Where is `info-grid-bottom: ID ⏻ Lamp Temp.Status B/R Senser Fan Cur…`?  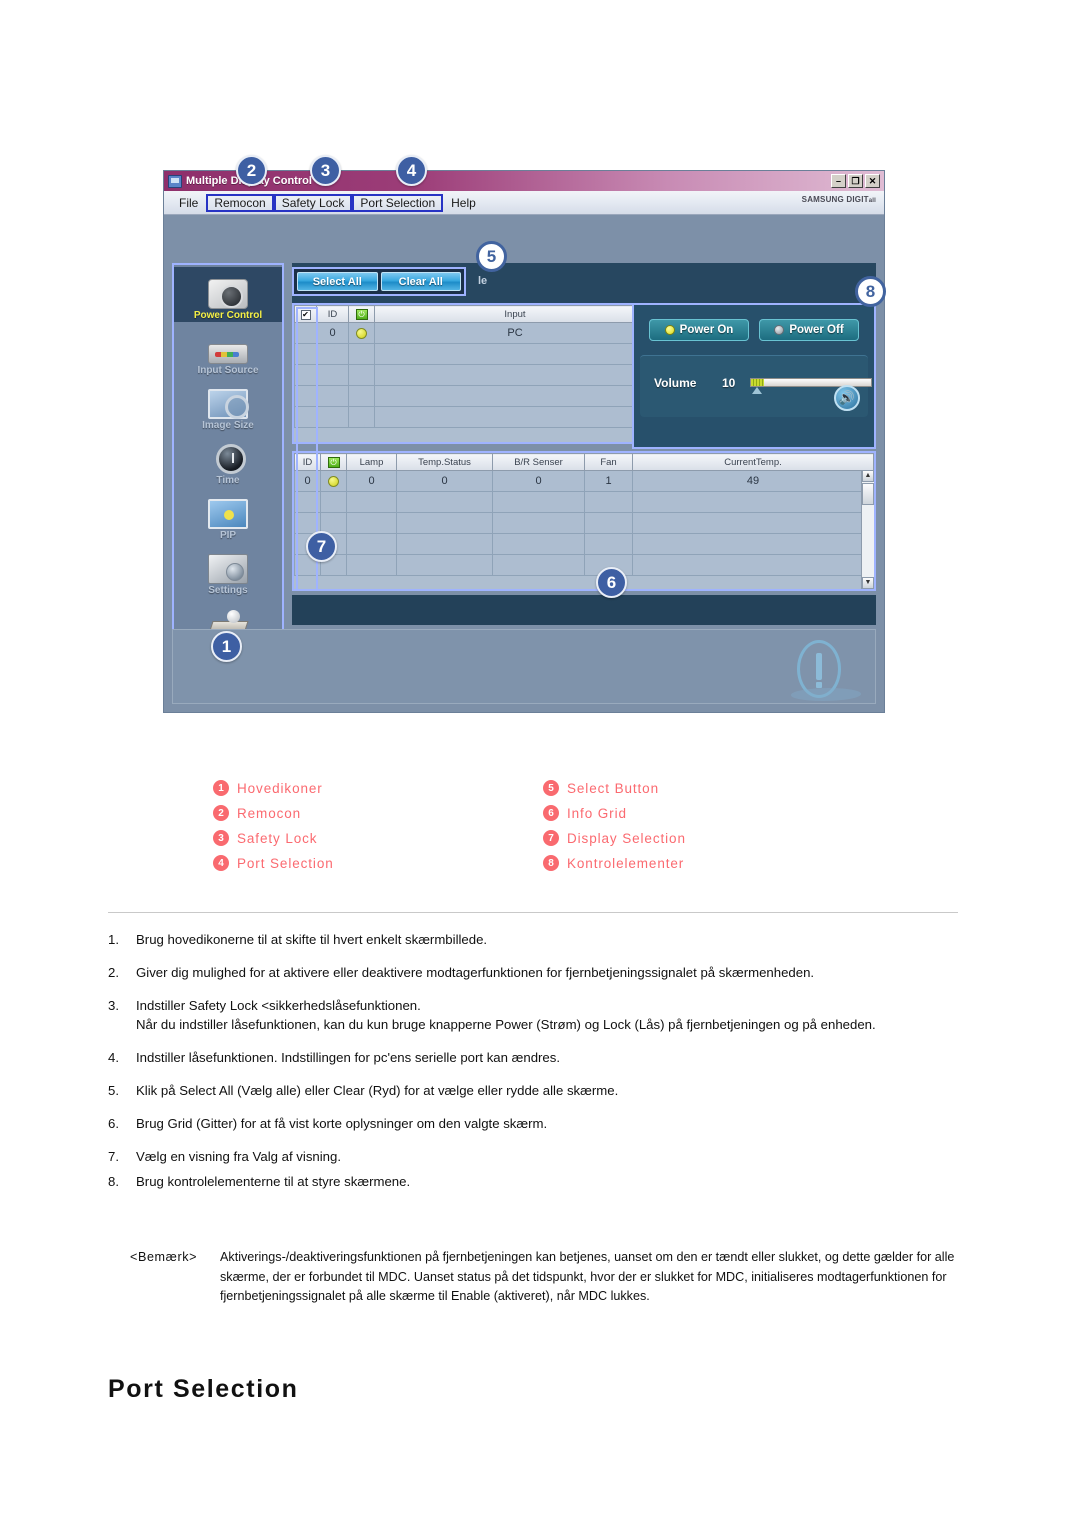 info-grid-bottom: ID ⏻ Lamp Temp.Status B/R Senser Fan Cur… is located at coordinates (584, 521).